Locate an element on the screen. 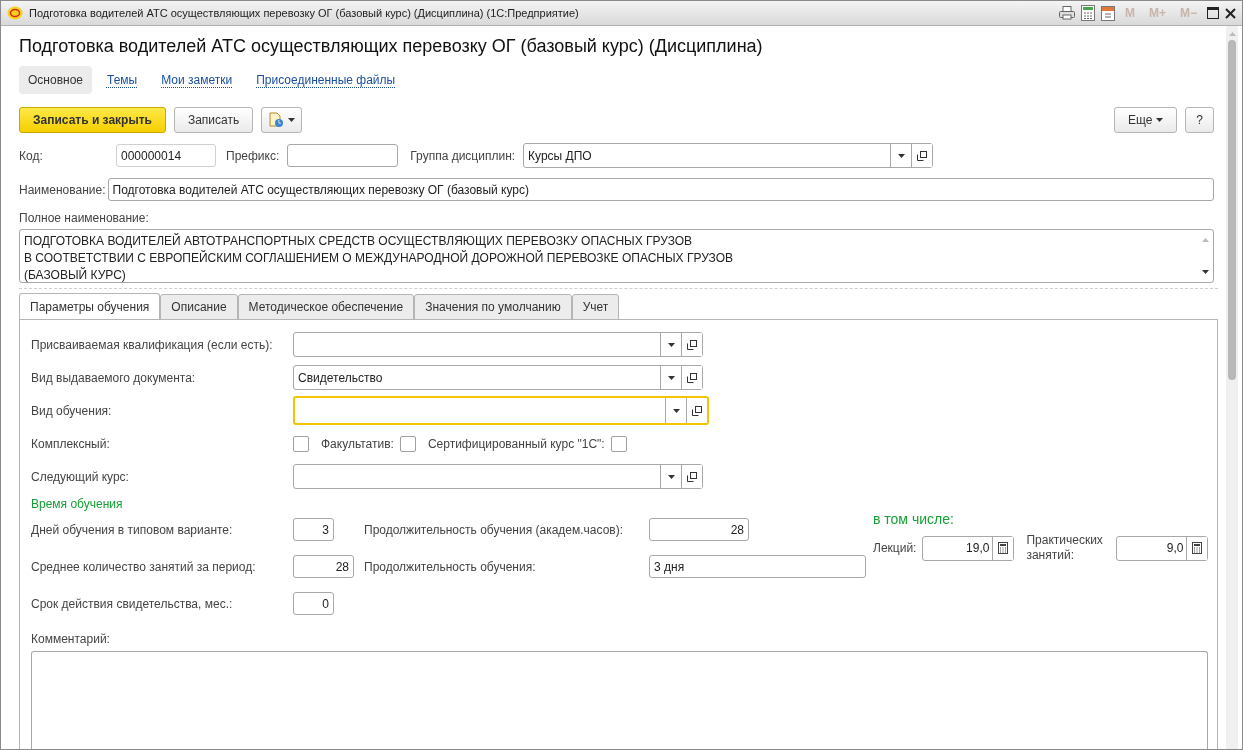  field-label: Продолжительность обучения: is located at coordinates (450, 566).